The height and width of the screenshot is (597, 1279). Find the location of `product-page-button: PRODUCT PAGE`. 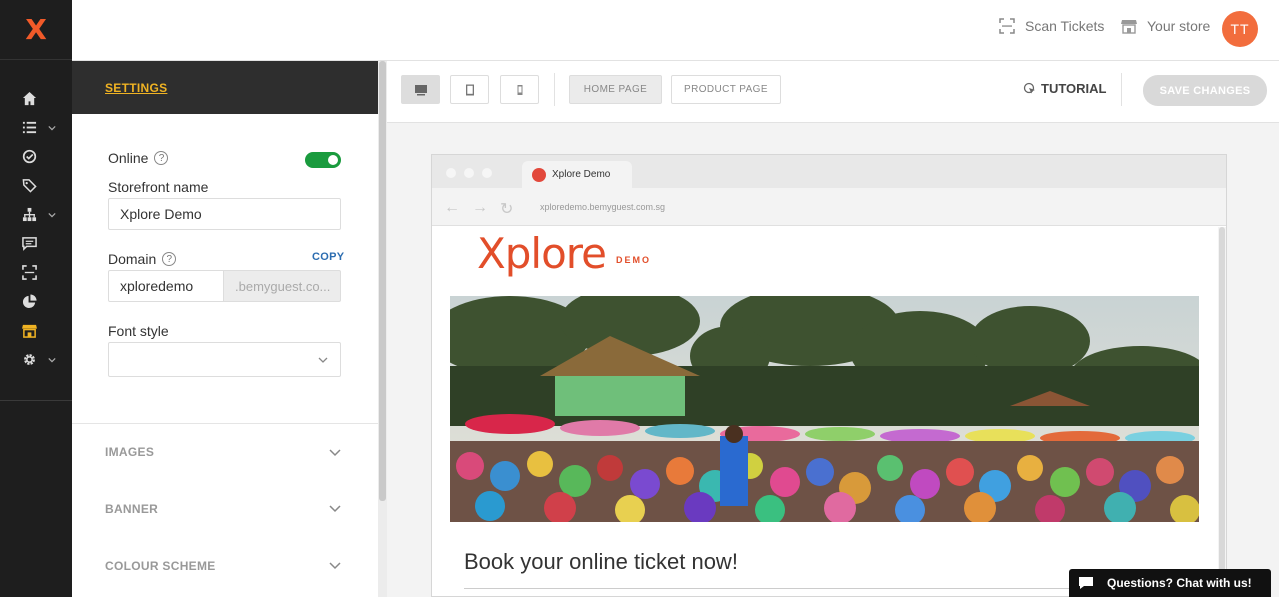

product-page-button: PRODUCT PAGE is located at coordinates (726, 89).